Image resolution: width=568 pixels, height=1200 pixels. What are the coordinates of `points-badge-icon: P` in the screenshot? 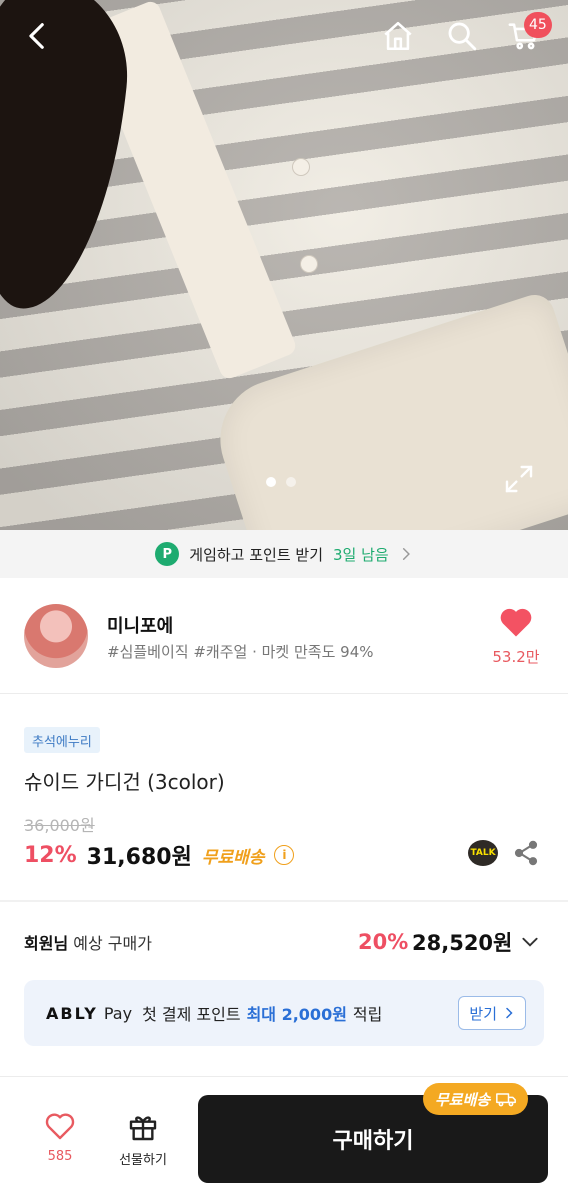 It's located at (167, 554).